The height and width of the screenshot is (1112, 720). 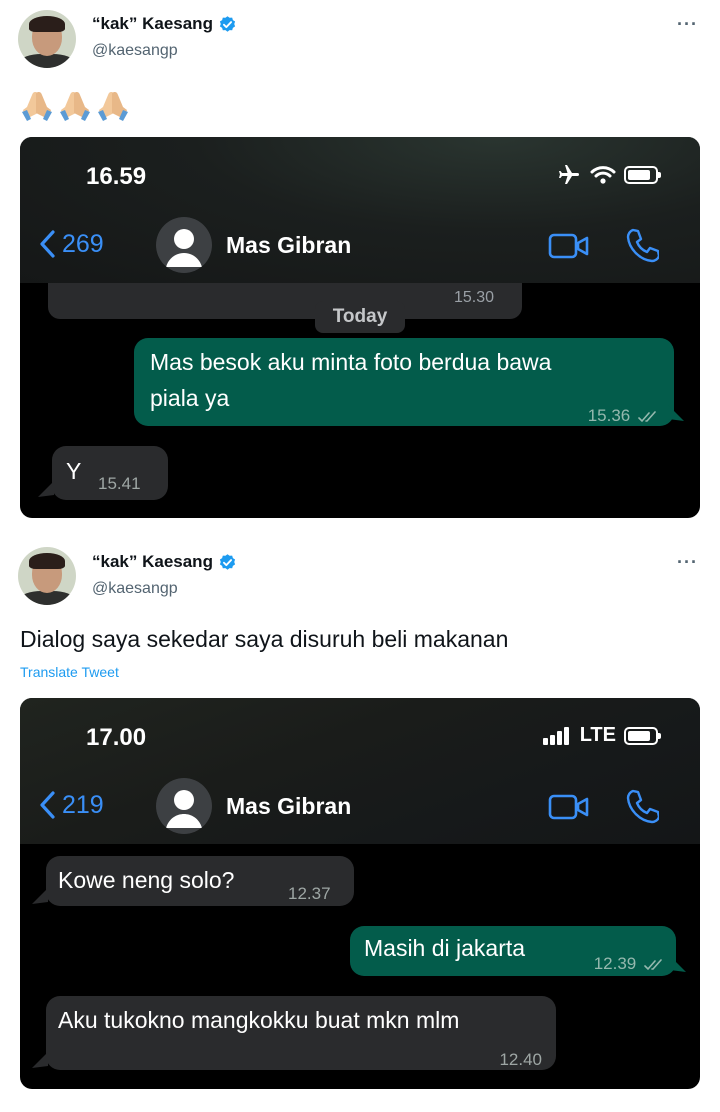 I want to click on message-time: 15.41, so click(x=119, y=483).